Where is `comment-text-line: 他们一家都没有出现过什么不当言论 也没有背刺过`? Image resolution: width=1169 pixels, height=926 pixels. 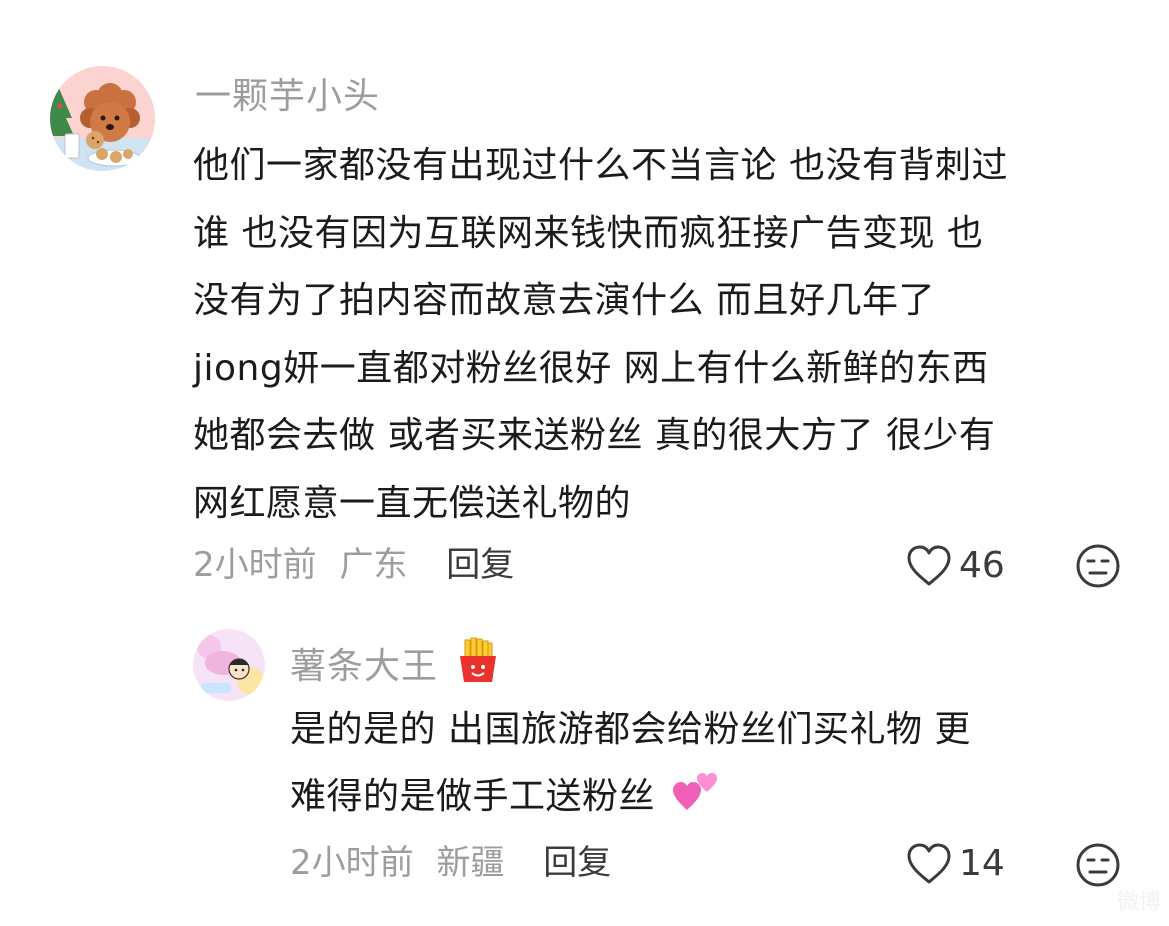 comment-text-line: 他们一家都没有出现过什么不当言论 也没有背刺过 is located at coordinates (600, 165).